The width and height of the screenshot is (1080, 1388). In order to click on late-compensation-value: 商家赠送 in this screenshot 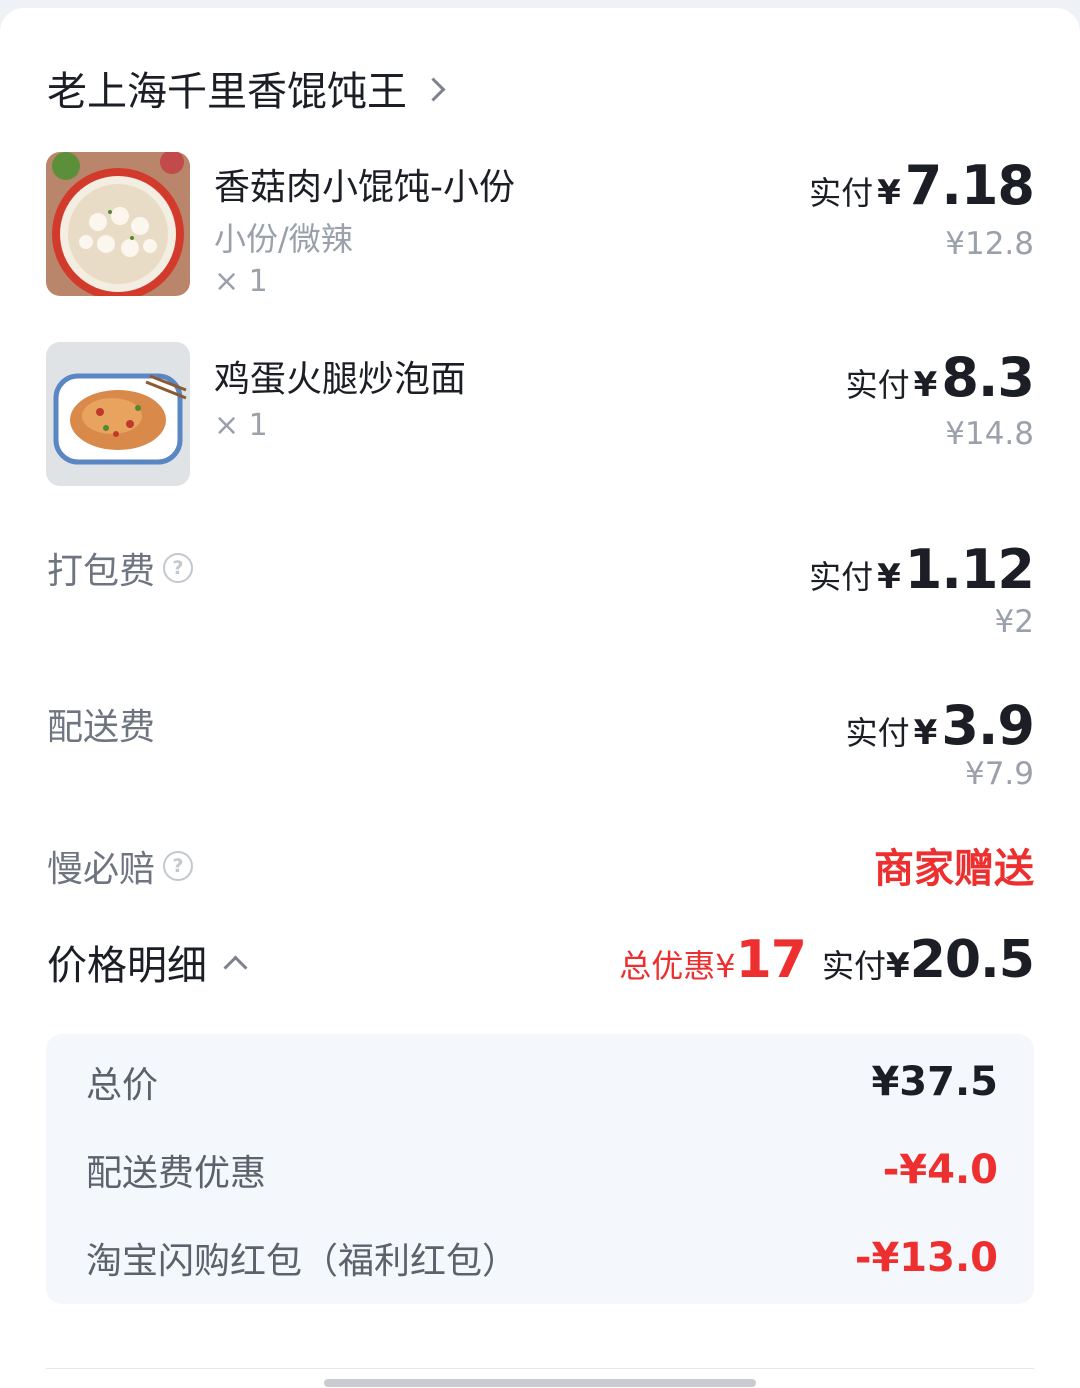, I will do `click(954, 869)`.